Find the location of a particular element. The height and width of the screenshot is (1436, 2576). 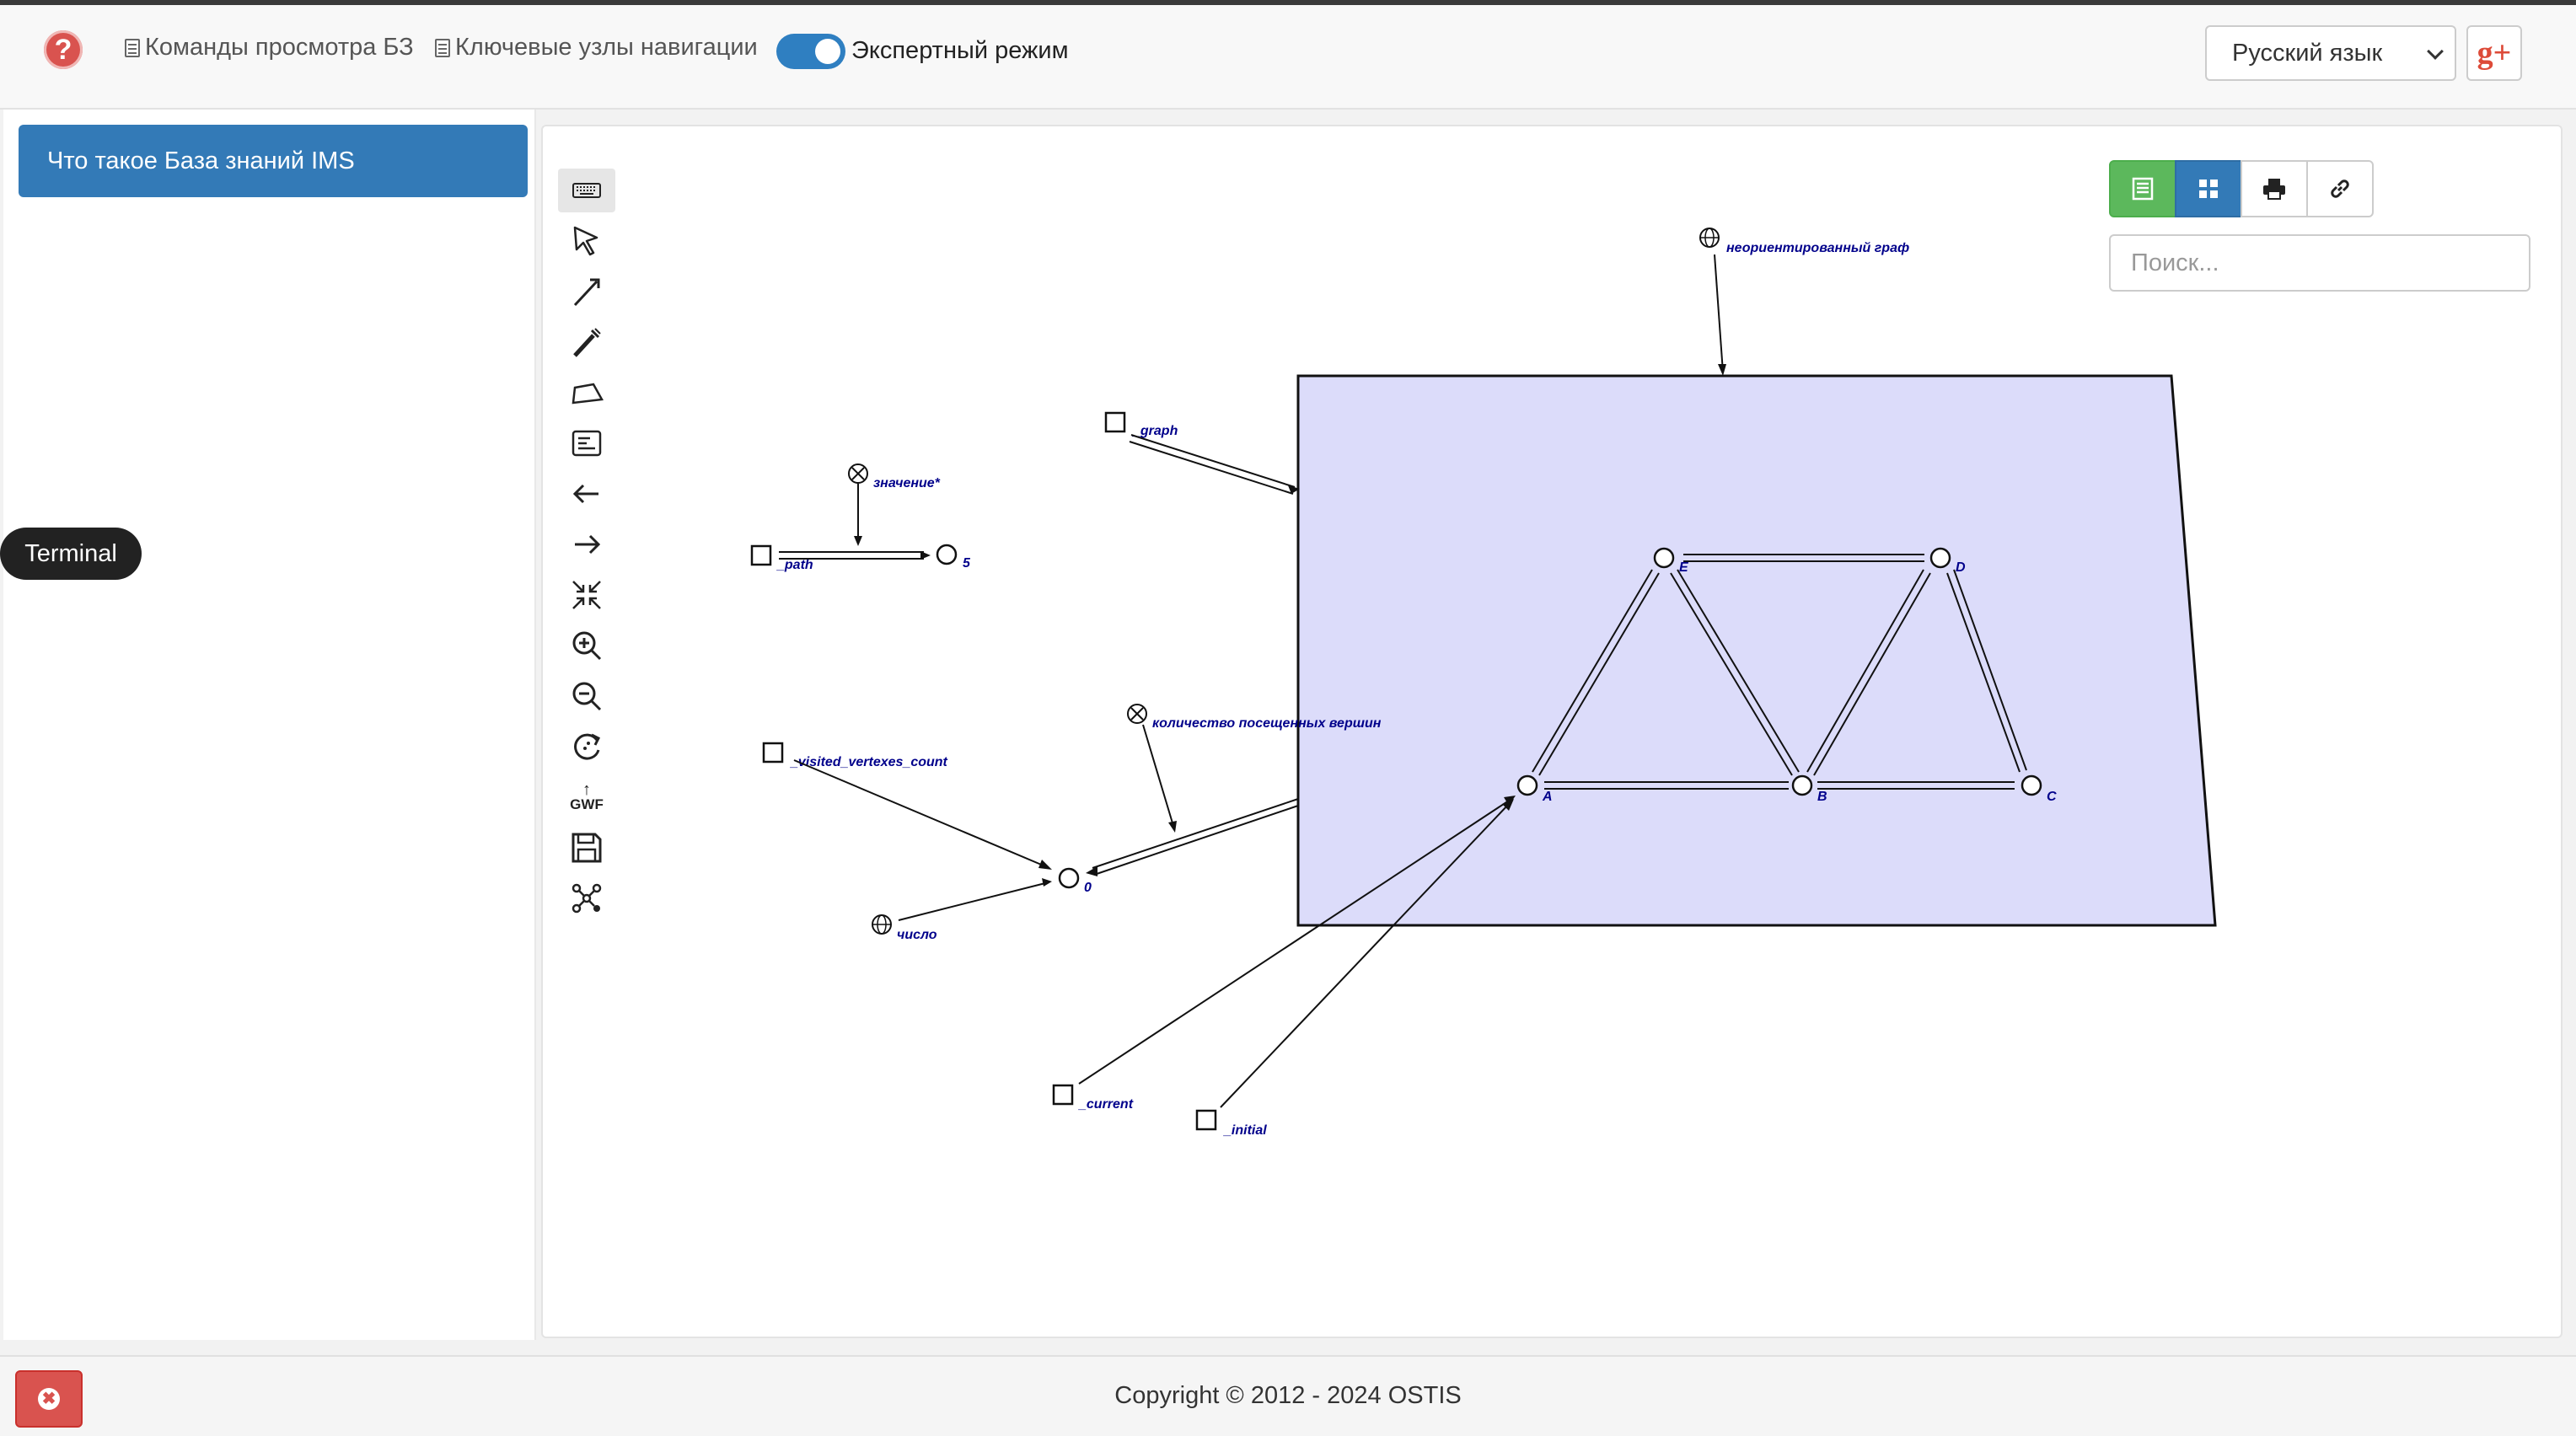

value-relation-label: значение* is located at coordinates (907, 483).